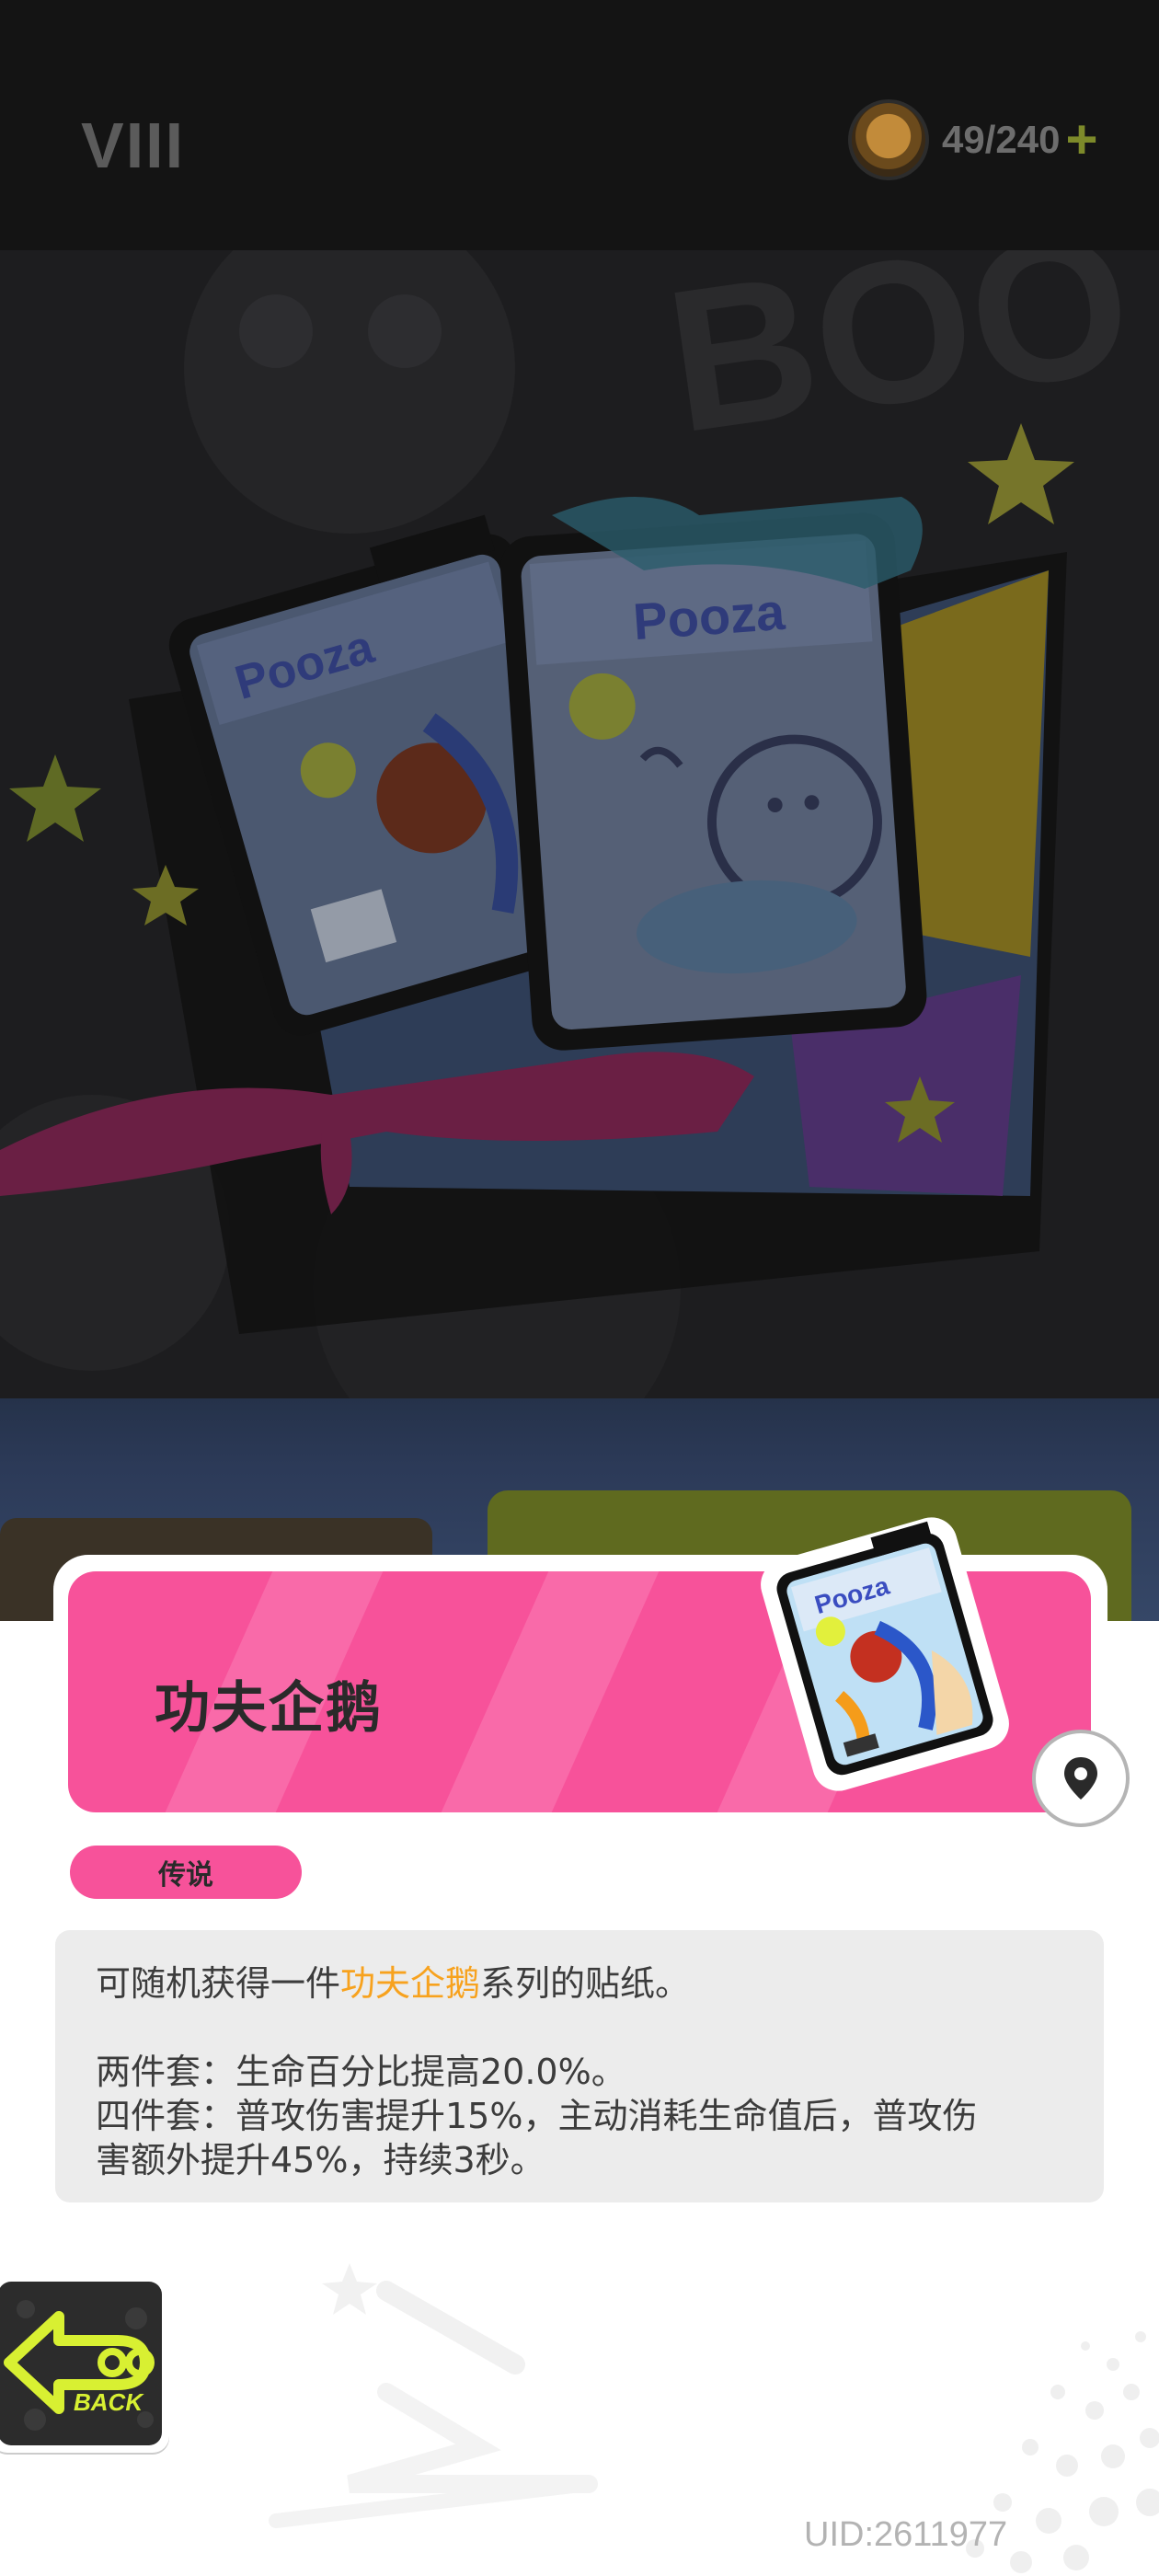 This screenshot has width=1159, height=2576. What do you see at coordinates (320, 2160) in the screenshot?
I see `set-bonus-4-line-2: 害额外提升45%，持续3秒。` at bounding box center [320, 2160].